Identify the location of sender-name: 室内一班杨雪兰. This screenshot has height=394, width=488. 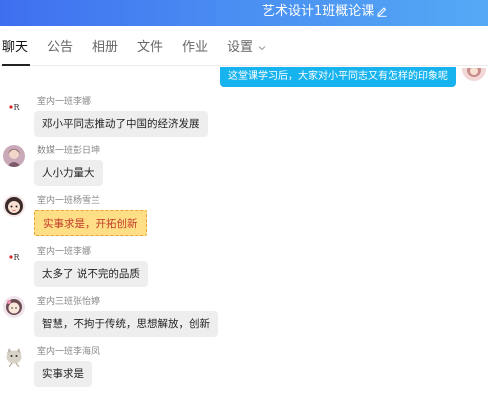
(69, 201).